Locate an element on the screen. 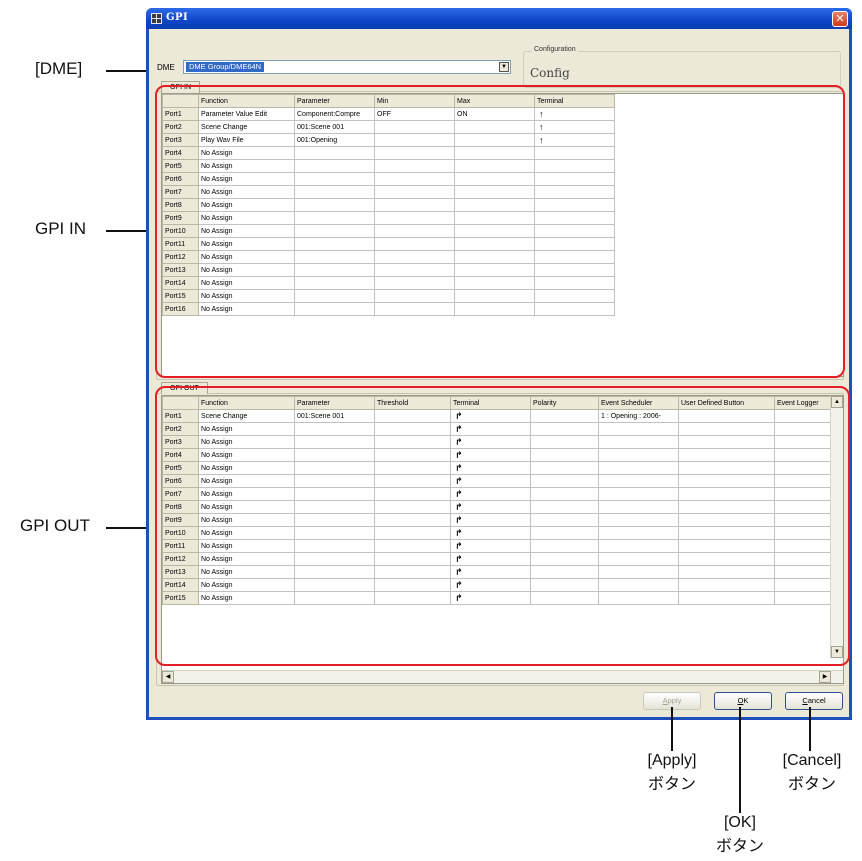  configuration-group: Configuration Config is located at coordinates (682, 67).